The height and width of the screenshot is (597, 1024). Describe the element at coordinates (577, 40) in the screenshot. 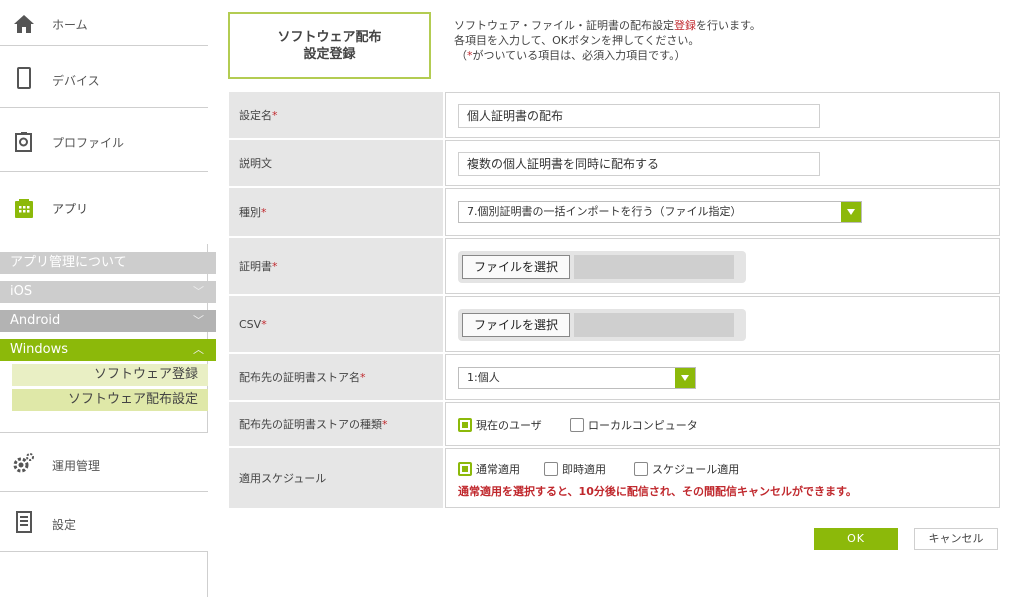

I see `desc-text: 各項目を入力して、OKボタンを押してください。` at that location.